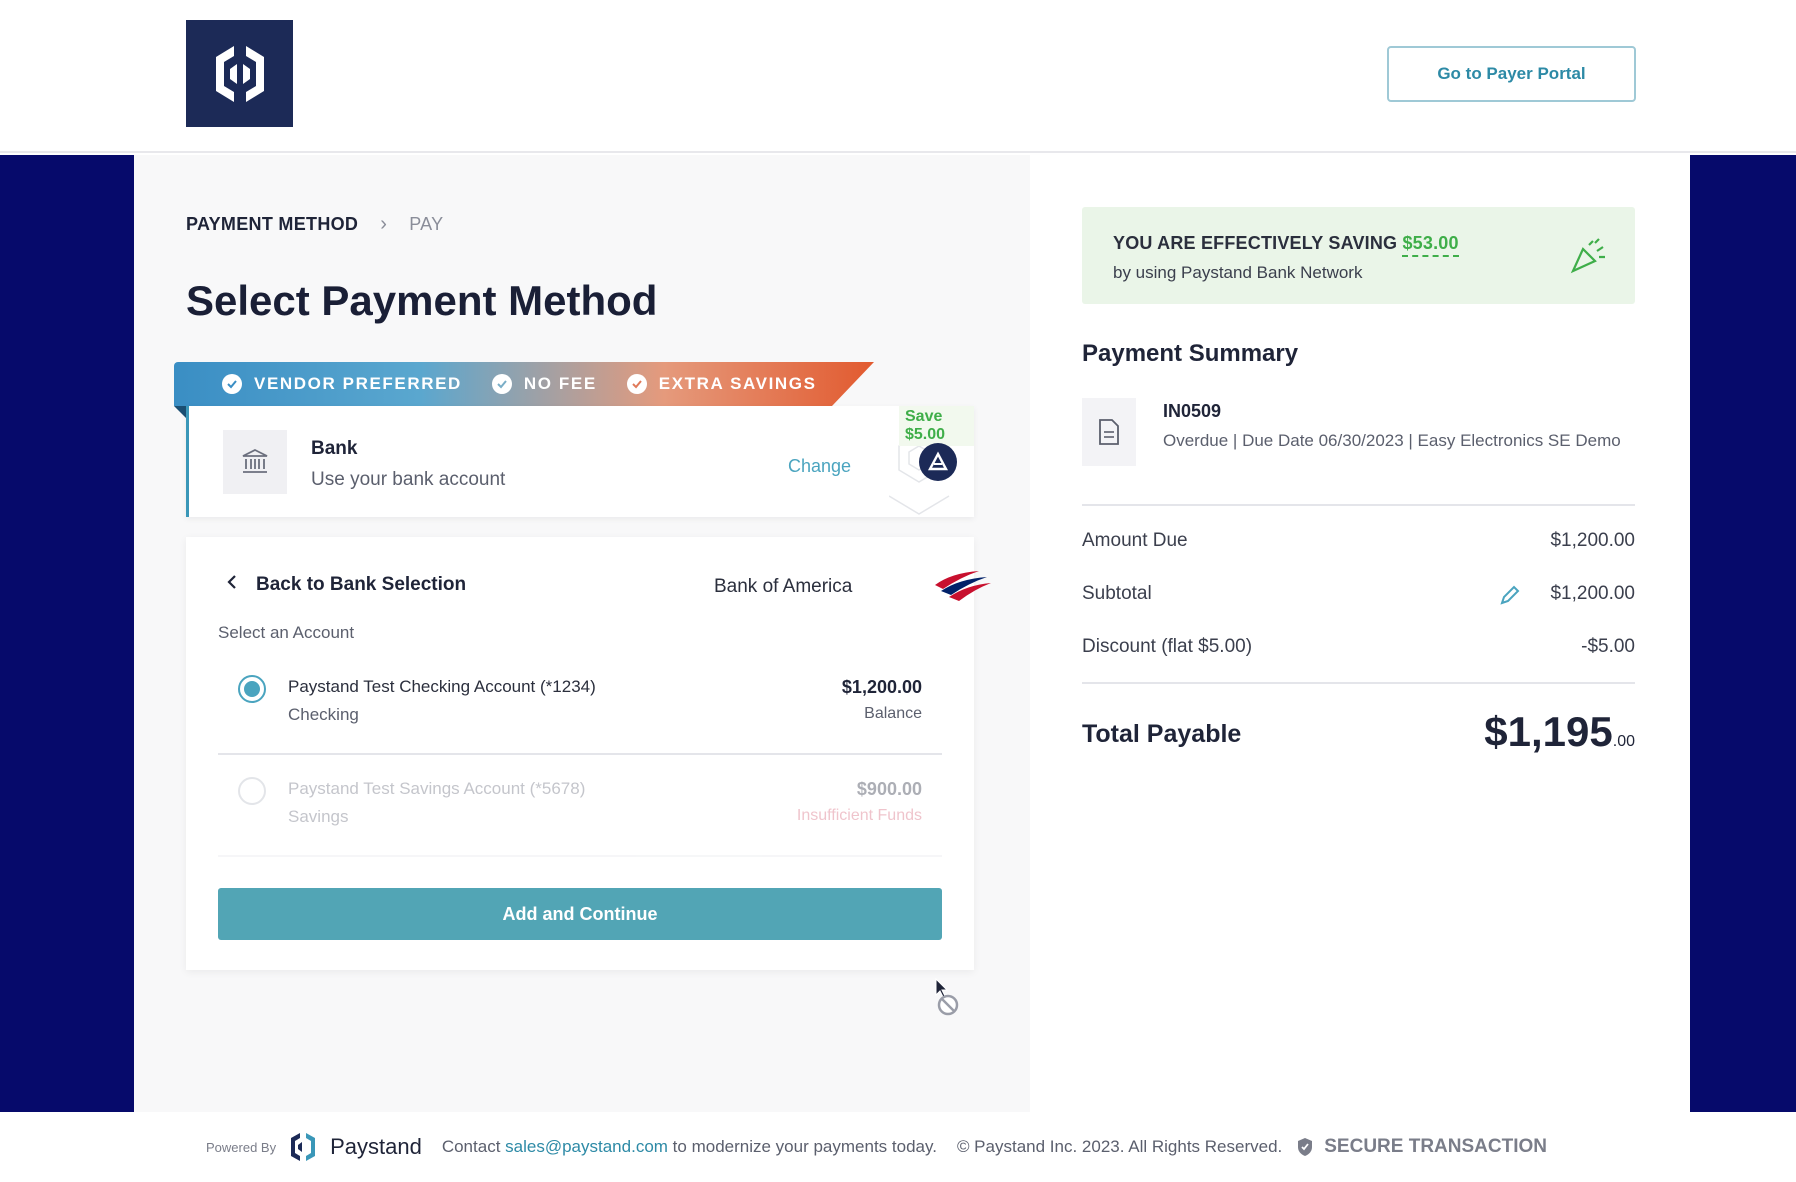 The image size is (1796, 1182). What do you see at coordinates (963, 586) in the screenshot?
I see `bank-of-america-logo-icon` at bounding box center [963, 586].